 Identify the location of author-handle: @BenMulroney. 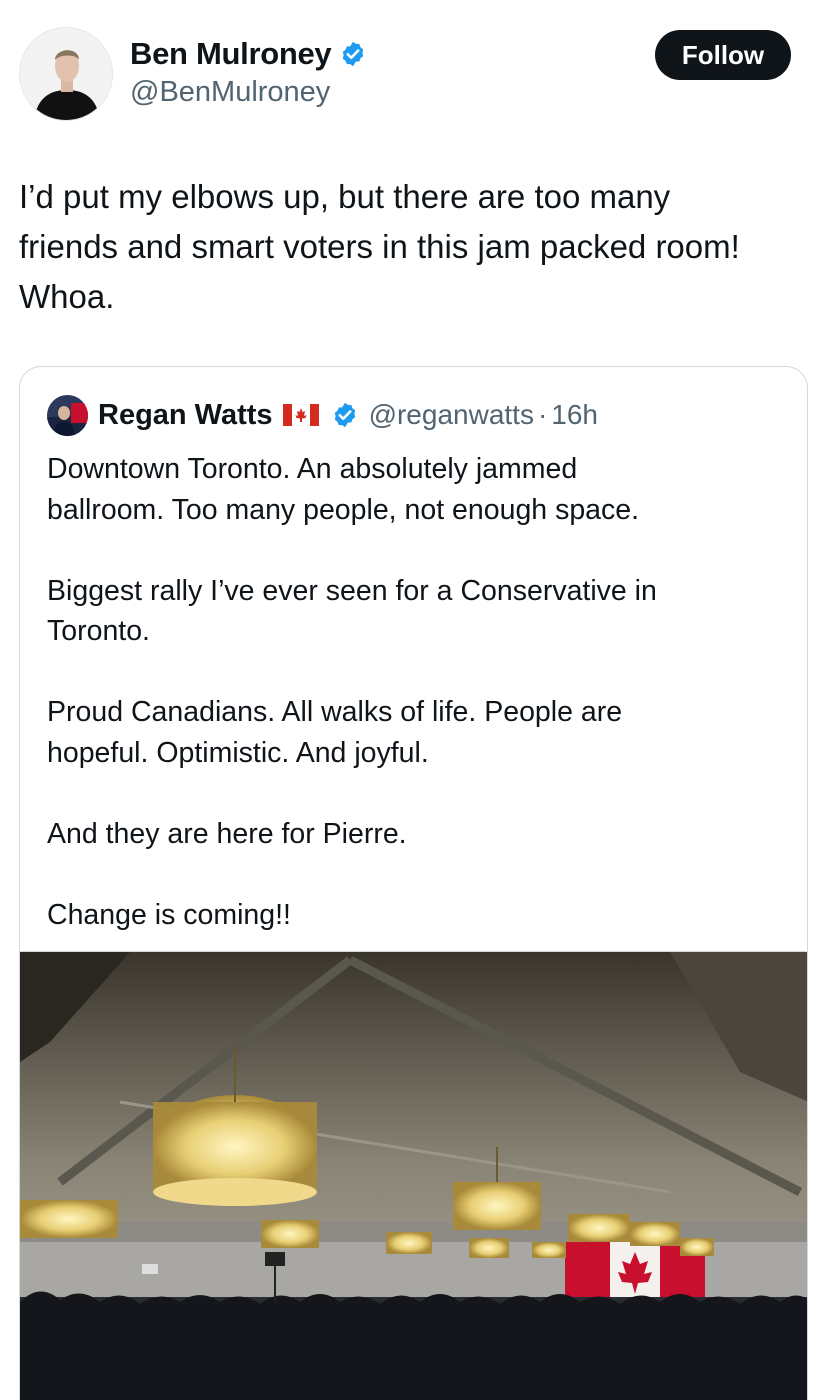
(230, 92).